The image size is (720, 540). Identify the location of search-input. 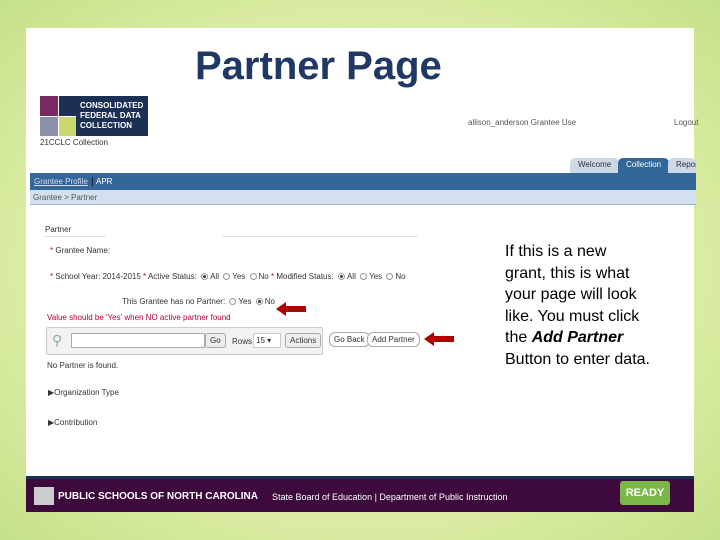
(138, 340).